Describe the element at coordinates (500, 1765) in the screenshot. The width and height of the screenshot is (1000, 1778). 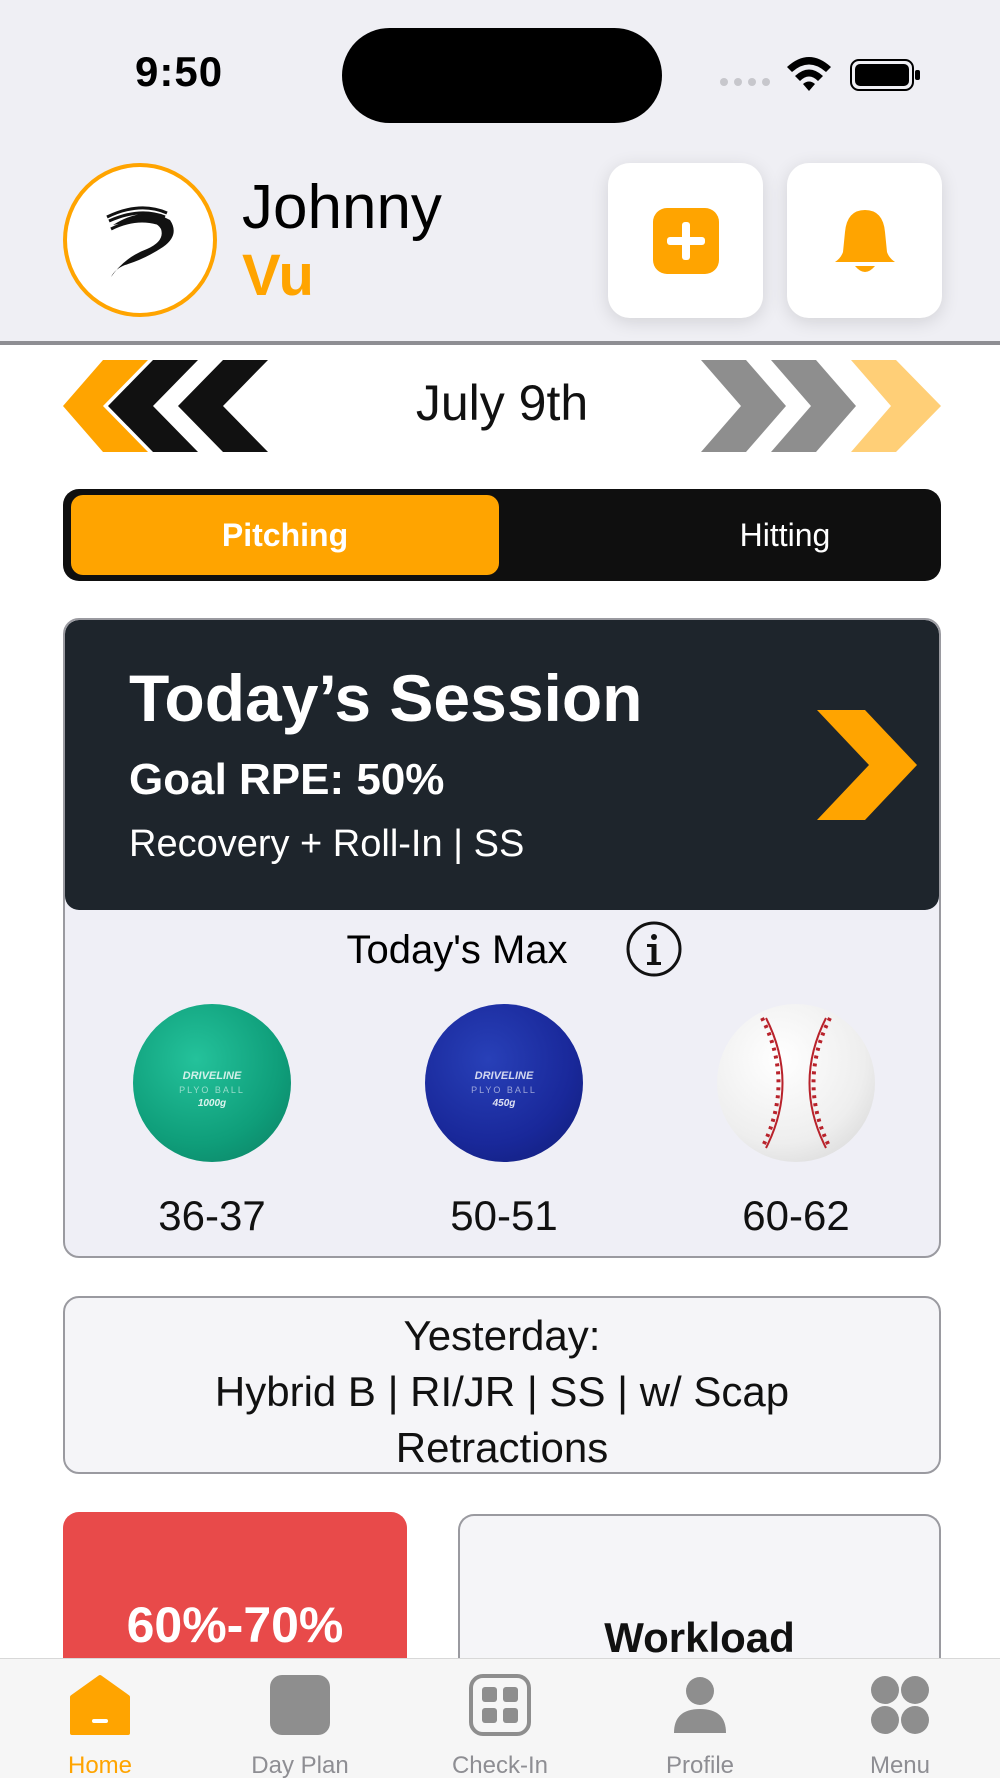
I see `tab-label: Check-In` at that location.